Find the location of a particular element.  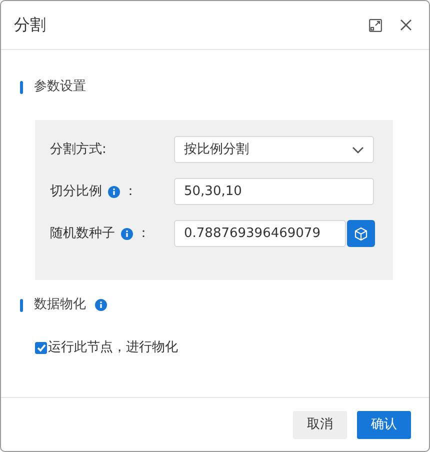

field-label: 分割方式 is located at coordinates (76, 149).